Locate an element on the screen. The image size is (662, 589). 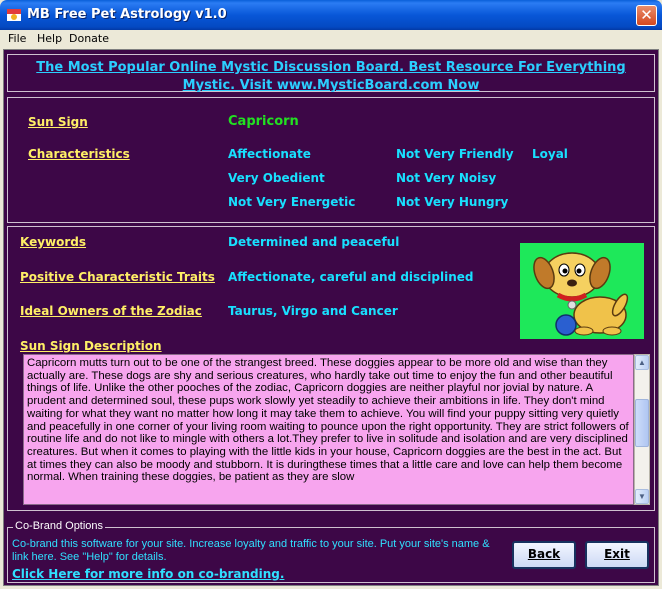
characteristic-item: Very Obedient is located at coordinates (276, 178).